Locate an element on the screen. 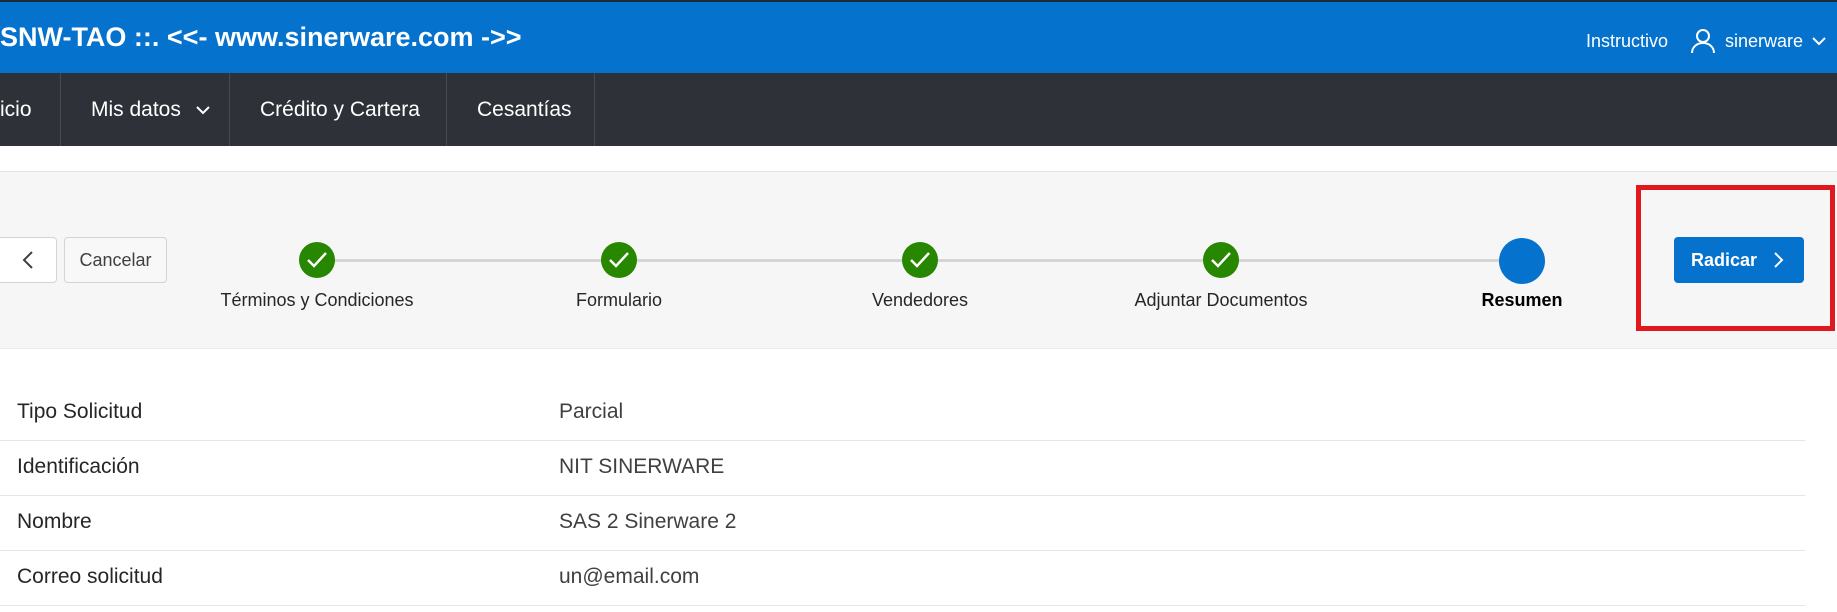 The image size is (1837, 612). step-label: Adjuntar Documentos is located at coordinates (1221, 300).